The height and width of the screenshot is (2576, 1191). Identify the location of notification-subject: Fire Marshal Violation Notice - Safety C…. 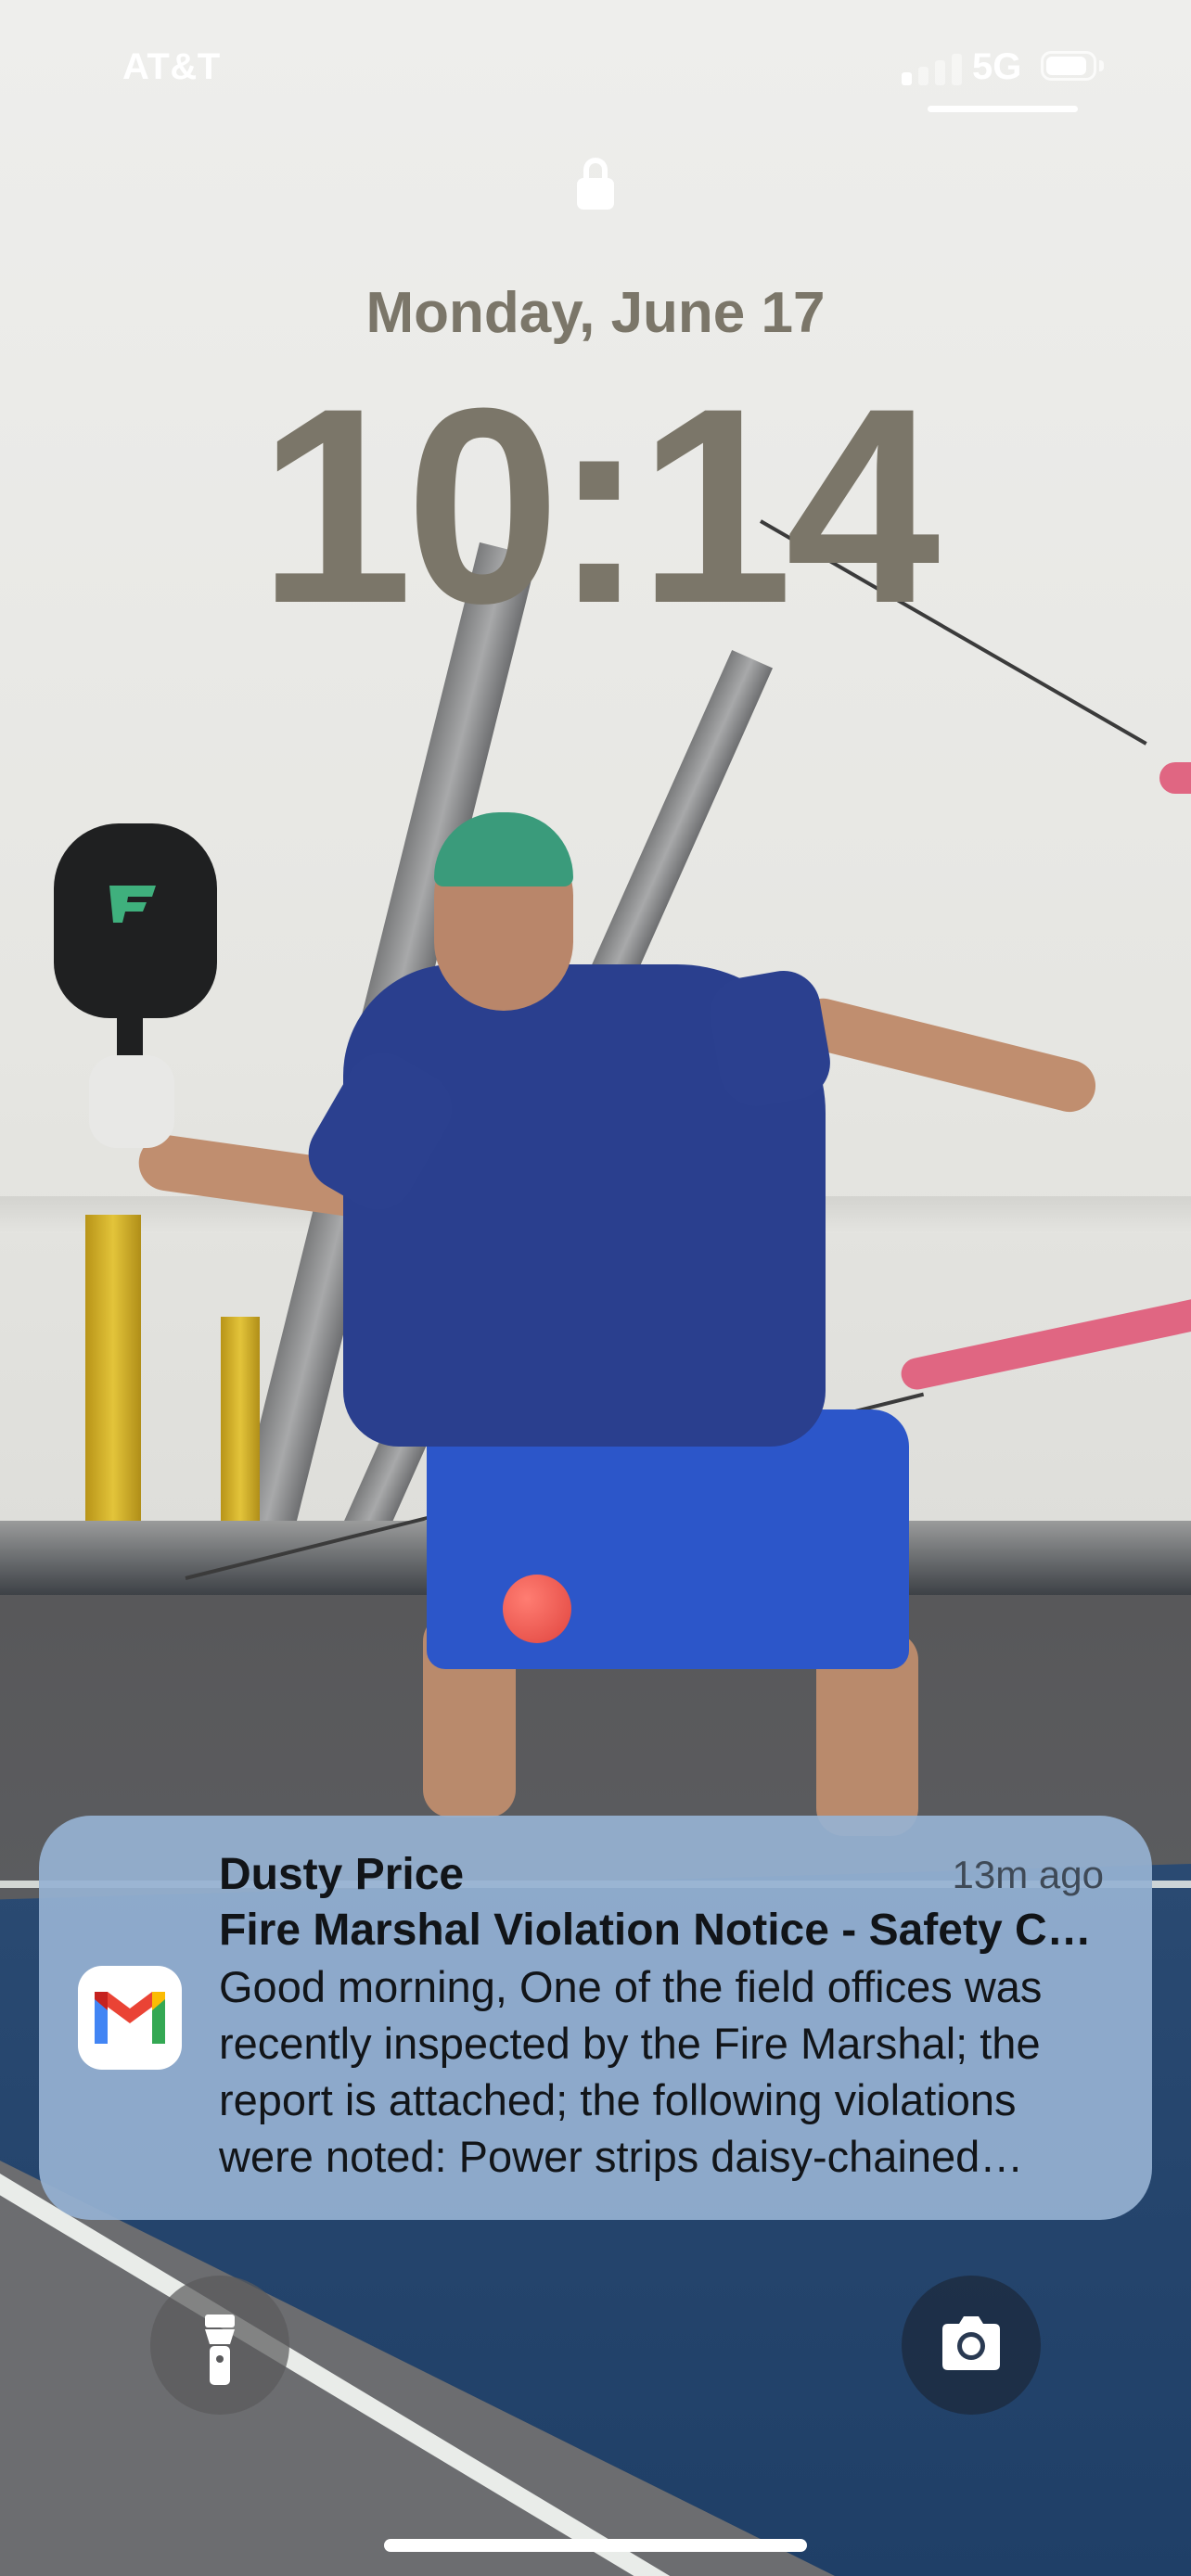
(663, 1930).